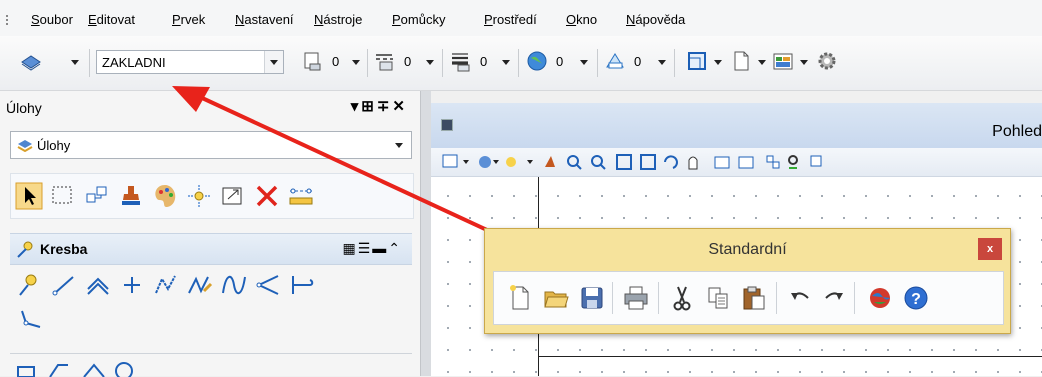  What do you see at coordinates (718, 298) in the screenshot?
I see `copy-icon` at bounding box center [718, 298].